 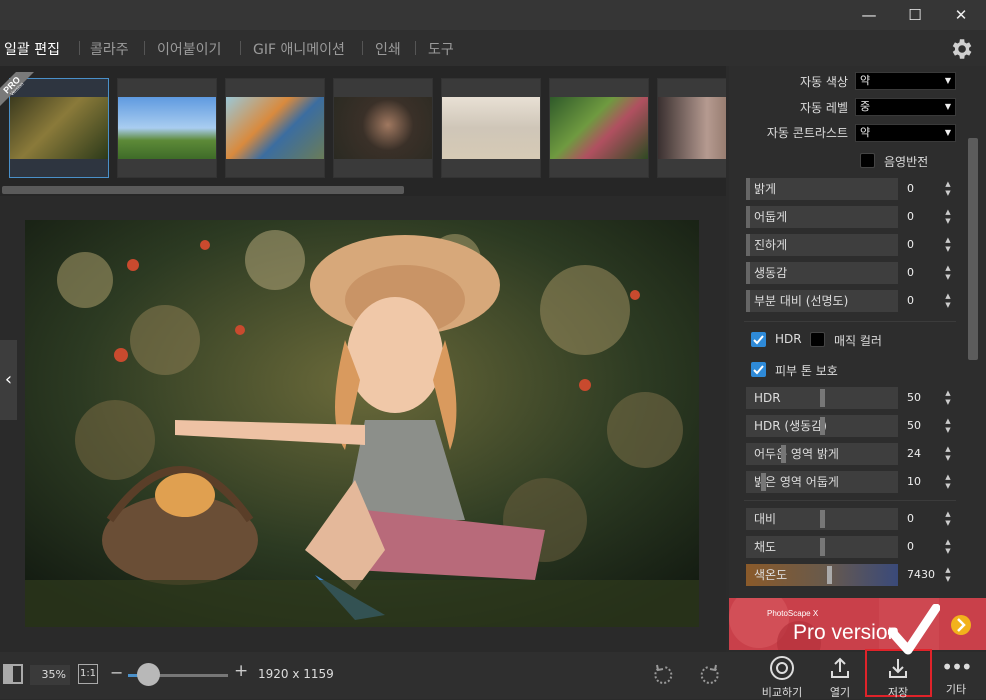 What do you see at coordinates (13, 674) in the screenshot?
I see `split-view-icon` at bounding box center [13, 674].